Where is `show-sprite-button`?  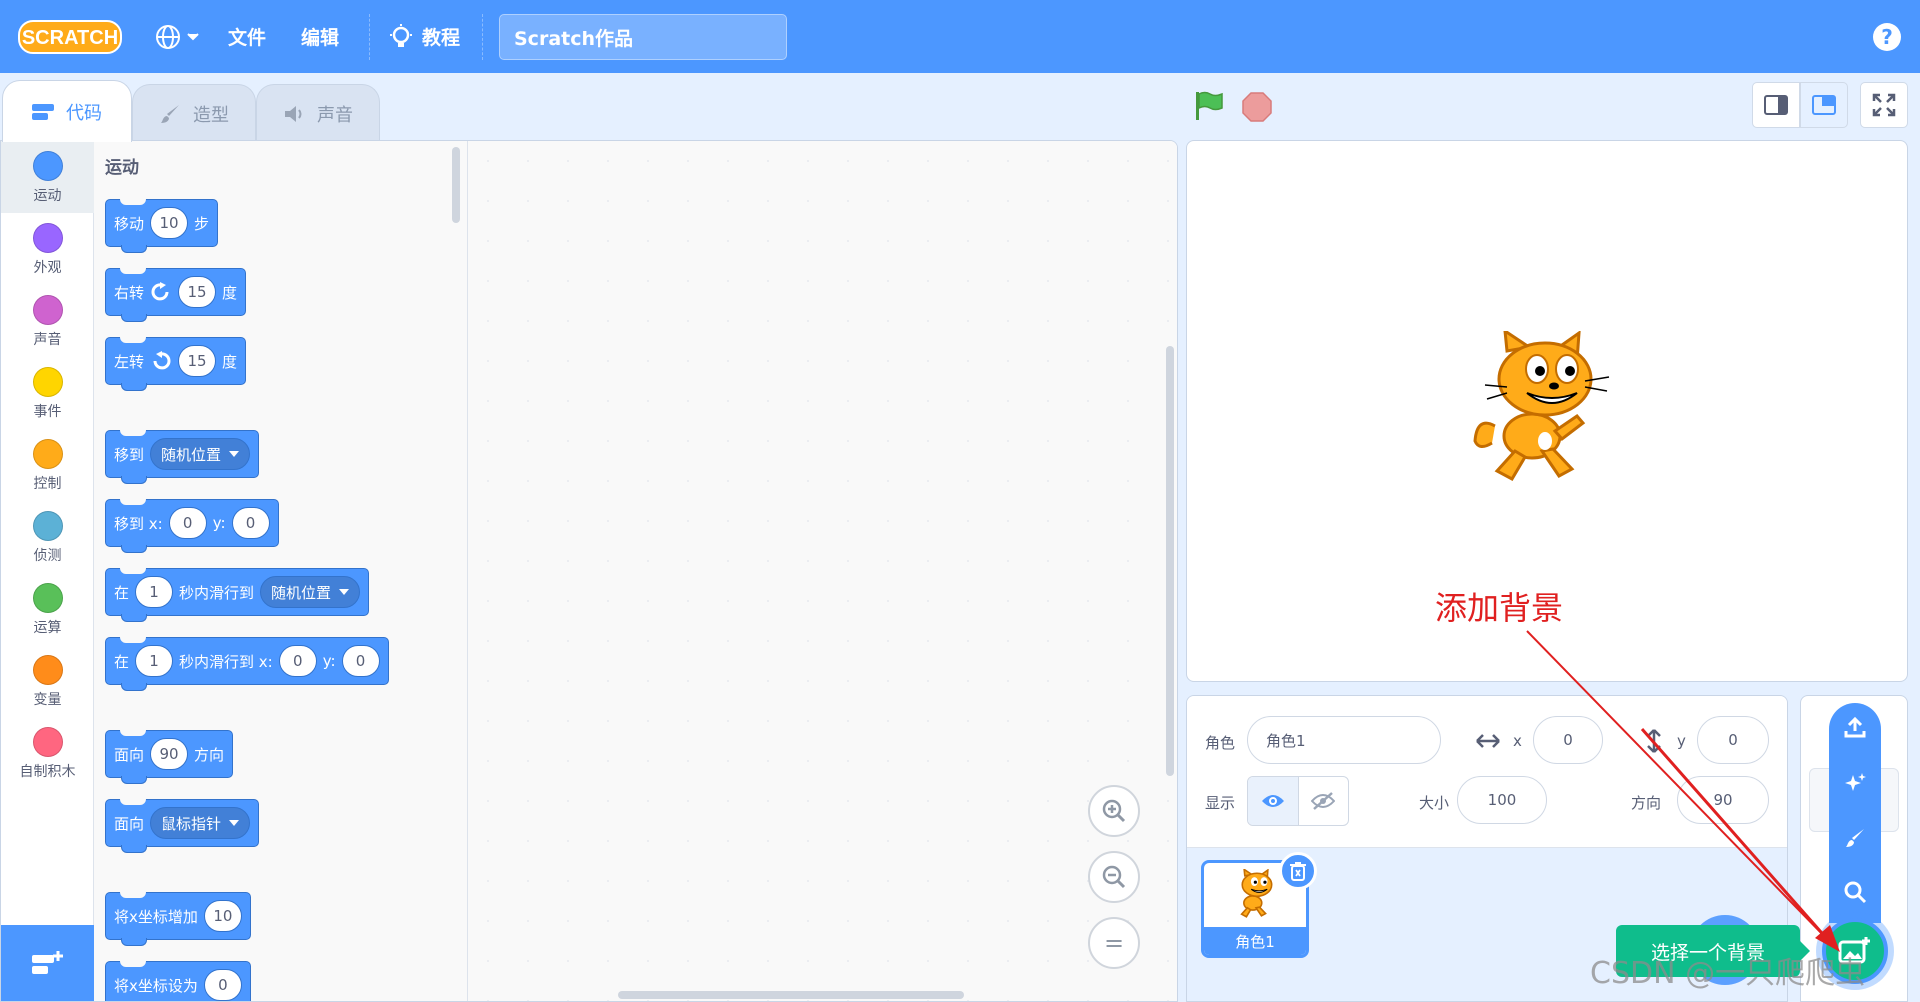
show-sprite-button is located at coordinates (1273, 801).